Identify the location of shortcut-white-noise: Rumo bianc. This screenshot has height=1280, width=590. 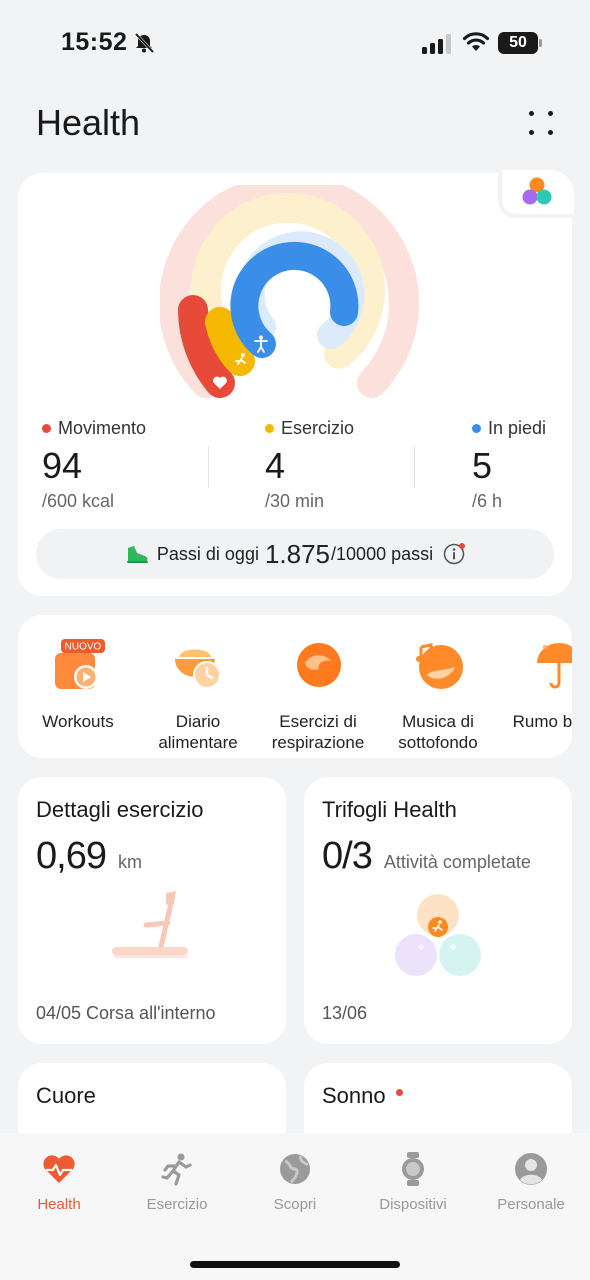
(535, 686).